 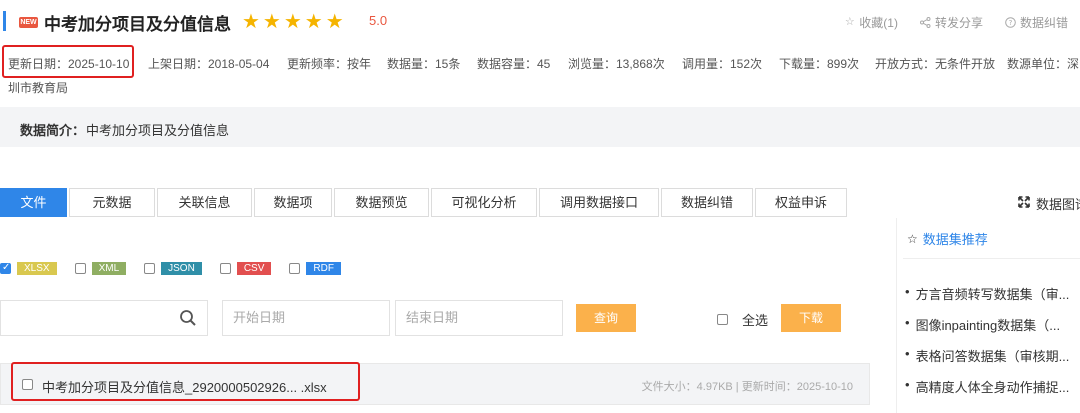 I want to click on checkbox-json, so click(x=150, y=268).